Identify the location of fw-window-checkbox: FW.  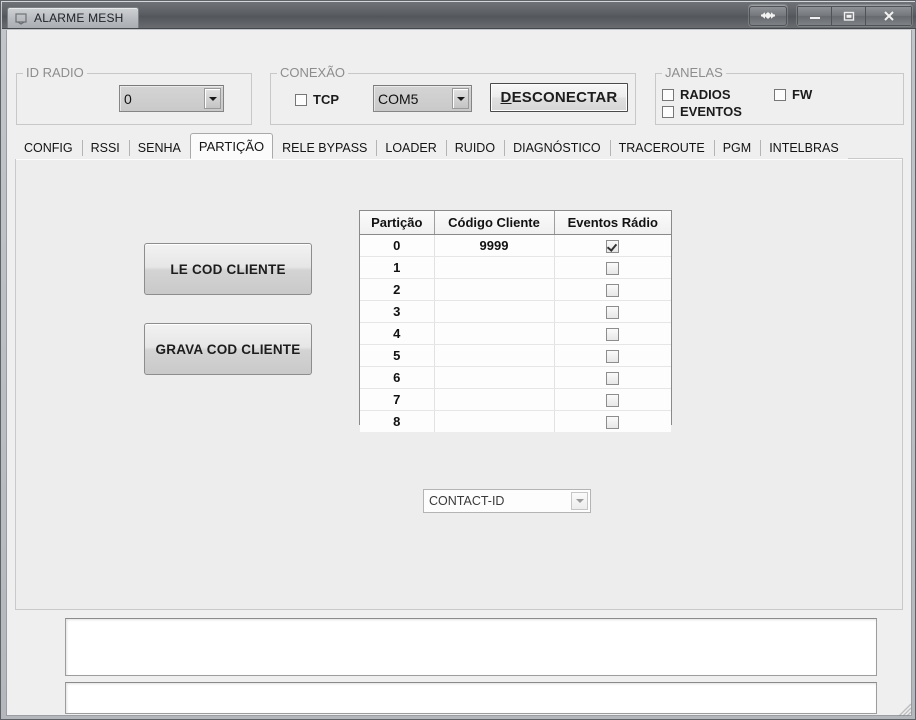
(793, 94).